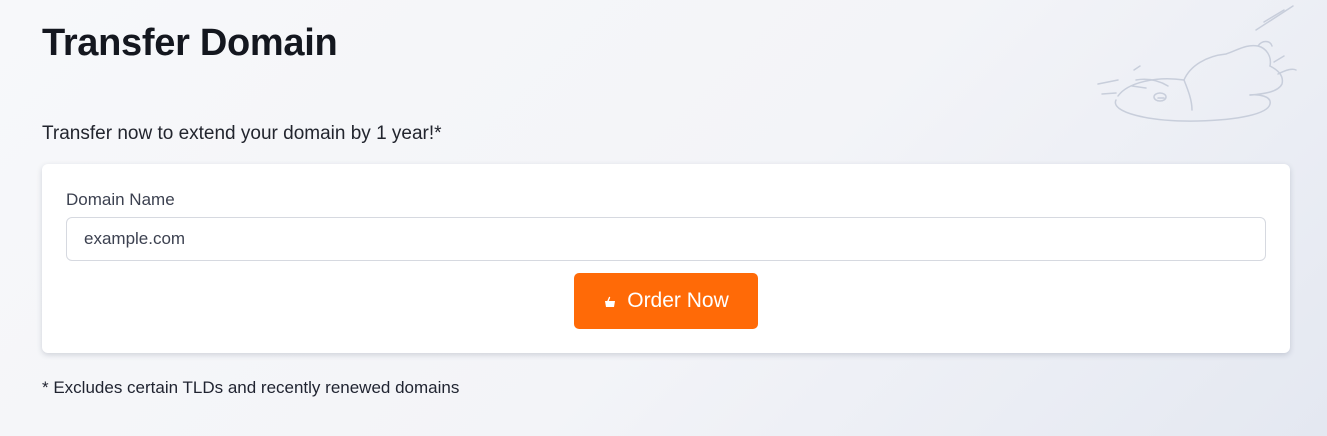 Image resolution: width=1327 pixels, height=436 pixels. What do you see at coordinates (678, 300) in the screenshot?
I see `order-now-label: Order Now` at bounding box center [678, 300].